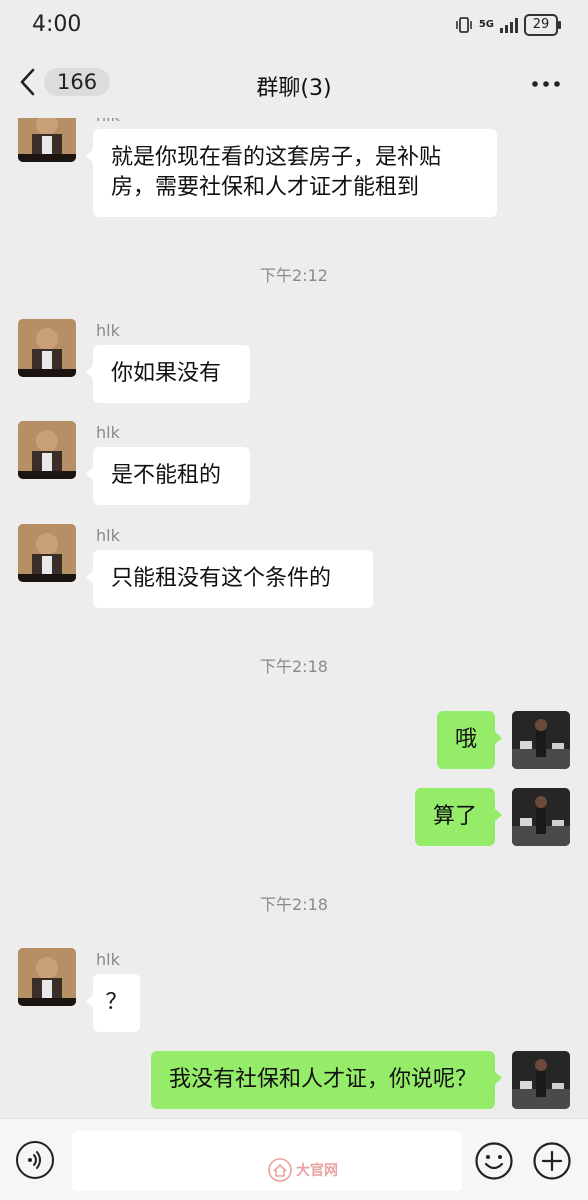  Describe the element at coordinates (465, 739) in the screenshot. I see `message-text: 哦` at that location.